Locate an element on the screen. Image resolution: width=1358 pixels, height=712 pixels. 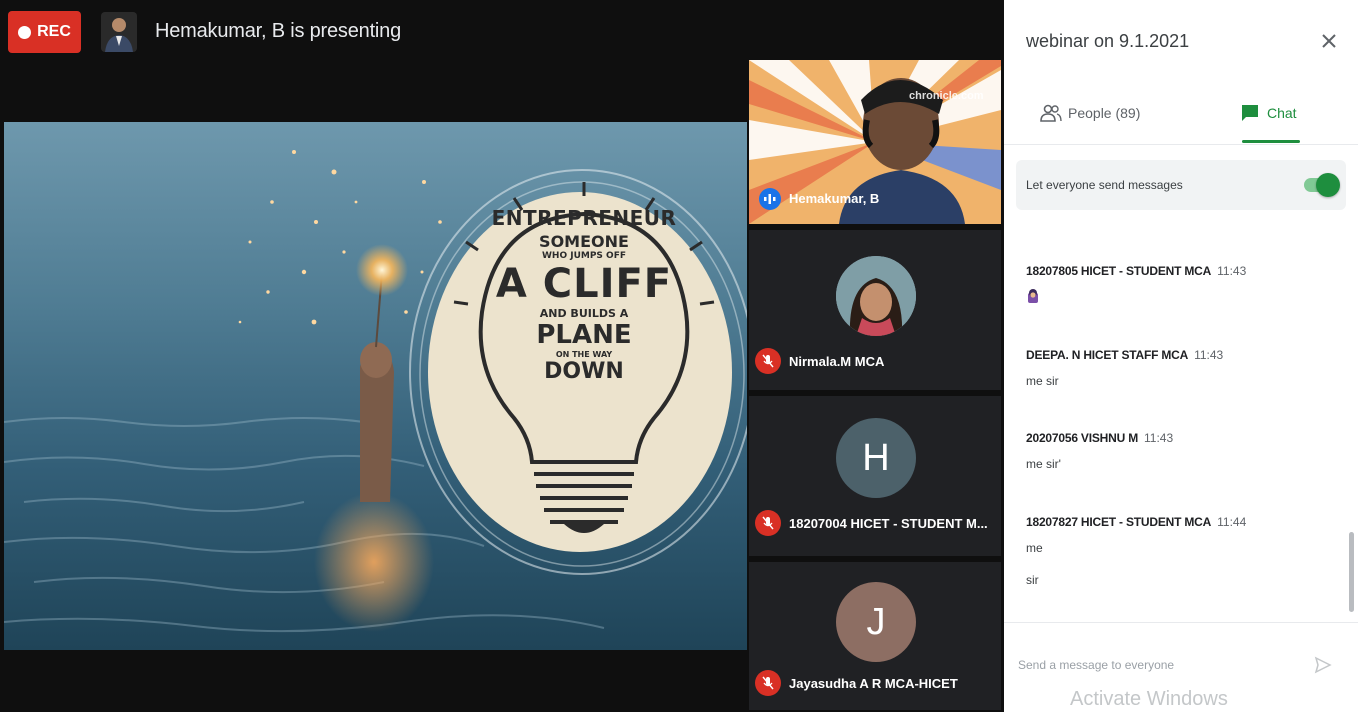
tab-people: People (89) is located at coordinates (1100, 113).